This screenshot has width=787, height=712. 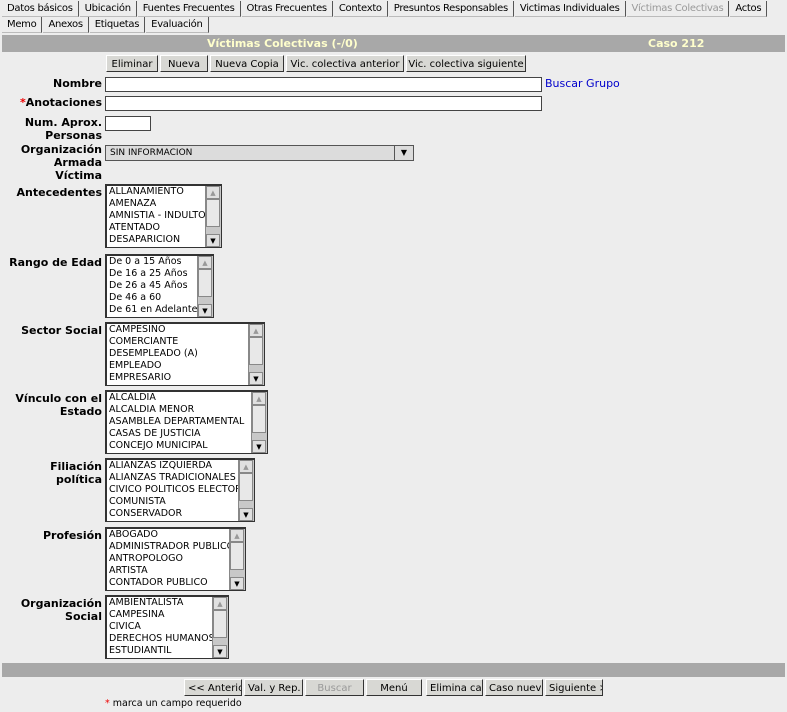 I want to click on nueva-copia-button: Nueva Copia, so click(x=247, y=63).